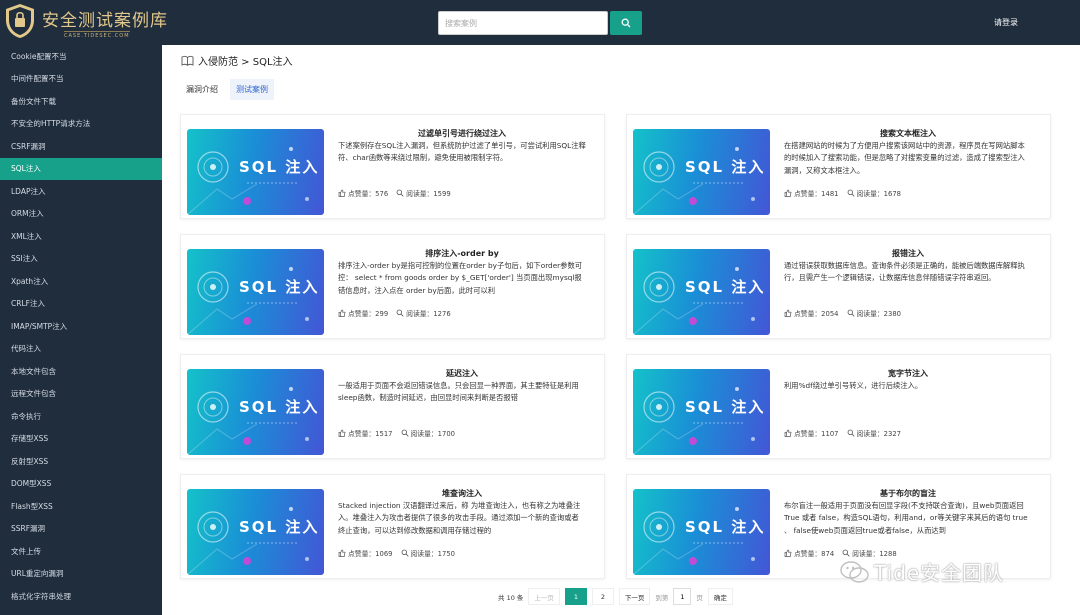 This screenshot has height=615, width=1080. I want to click on likes-stat: 点赞量：2054, so click(811, 313).